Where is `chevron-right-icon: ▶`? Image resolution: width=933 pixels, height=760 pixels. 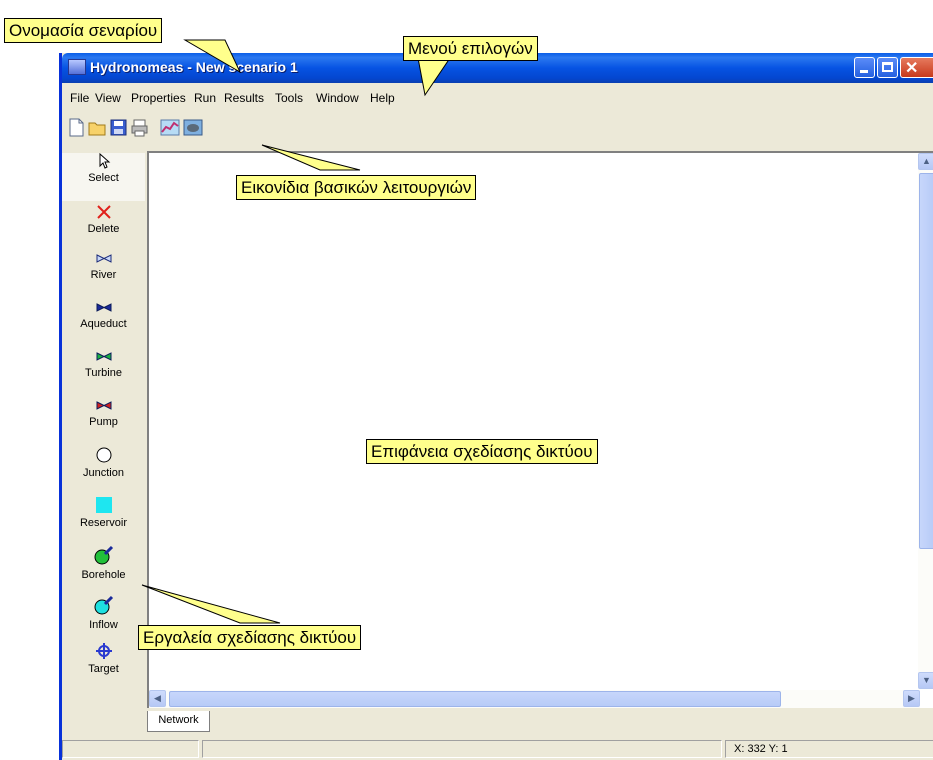 chevron-right-icon: ▶ is located at coordinates (911, 698).